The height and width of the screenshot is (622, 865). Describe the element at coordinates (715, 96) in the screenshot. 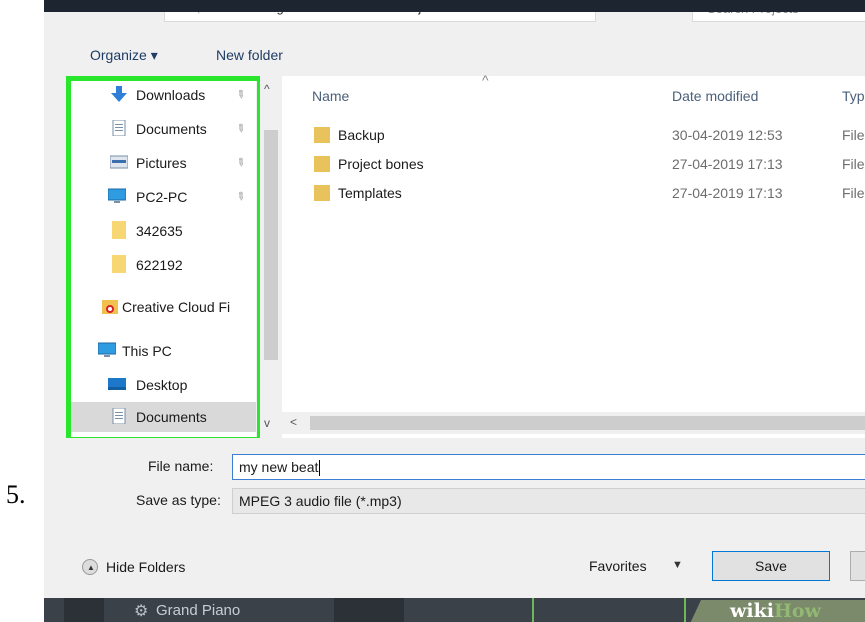

I see `column-header-date: Date modified` at that location.